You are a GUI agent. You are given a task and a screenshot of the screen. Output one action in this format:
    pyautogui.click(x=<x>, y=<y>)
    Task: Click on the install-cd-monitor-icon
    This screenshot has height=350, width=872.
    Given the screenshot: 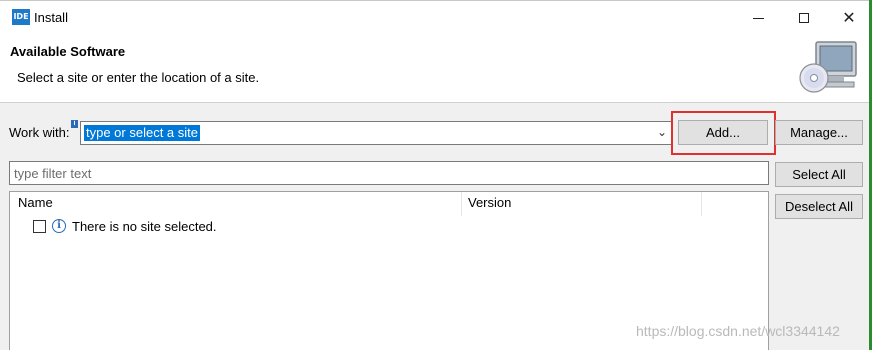 What is the action you would take?
    pyautogui.click(x=828, y=67)
    